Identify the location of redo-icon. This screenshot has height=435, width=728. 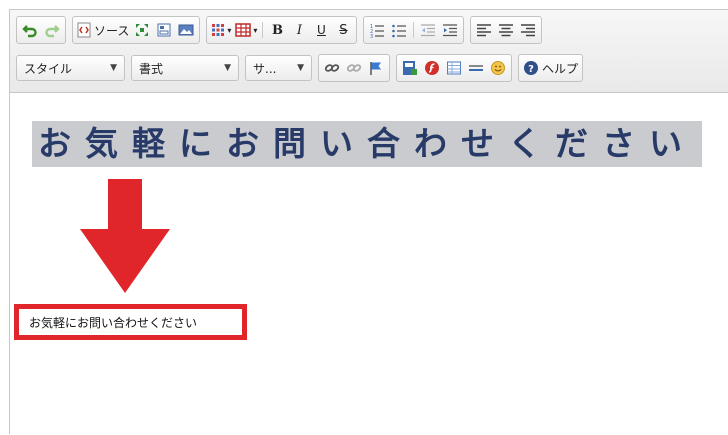
(52, 31).